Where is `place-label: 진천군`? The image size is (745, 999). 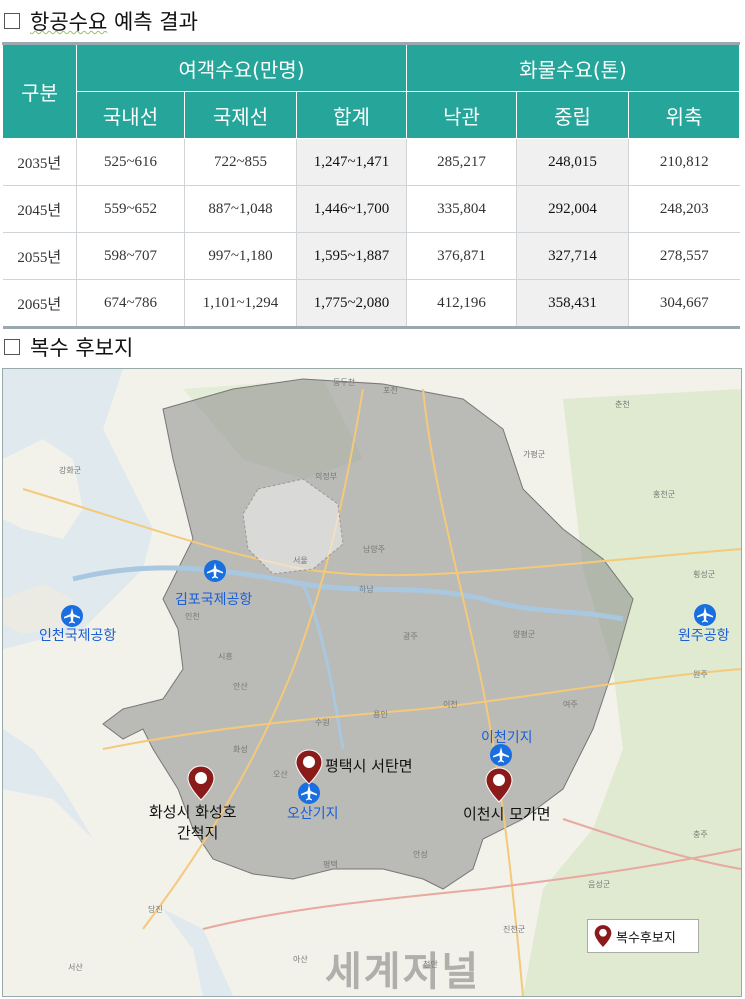
place-label: 진천군 is located at coordinates (514, 929).